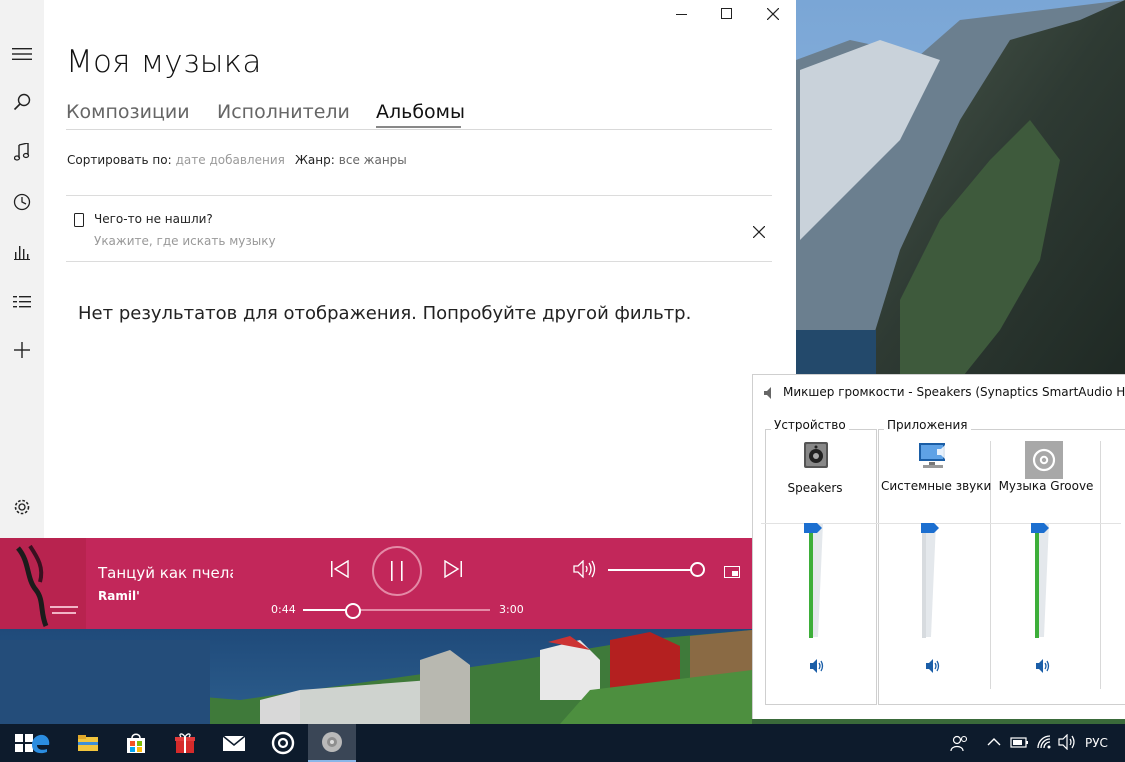  I want to click on speakers-mute-icon, so click(817, 667).